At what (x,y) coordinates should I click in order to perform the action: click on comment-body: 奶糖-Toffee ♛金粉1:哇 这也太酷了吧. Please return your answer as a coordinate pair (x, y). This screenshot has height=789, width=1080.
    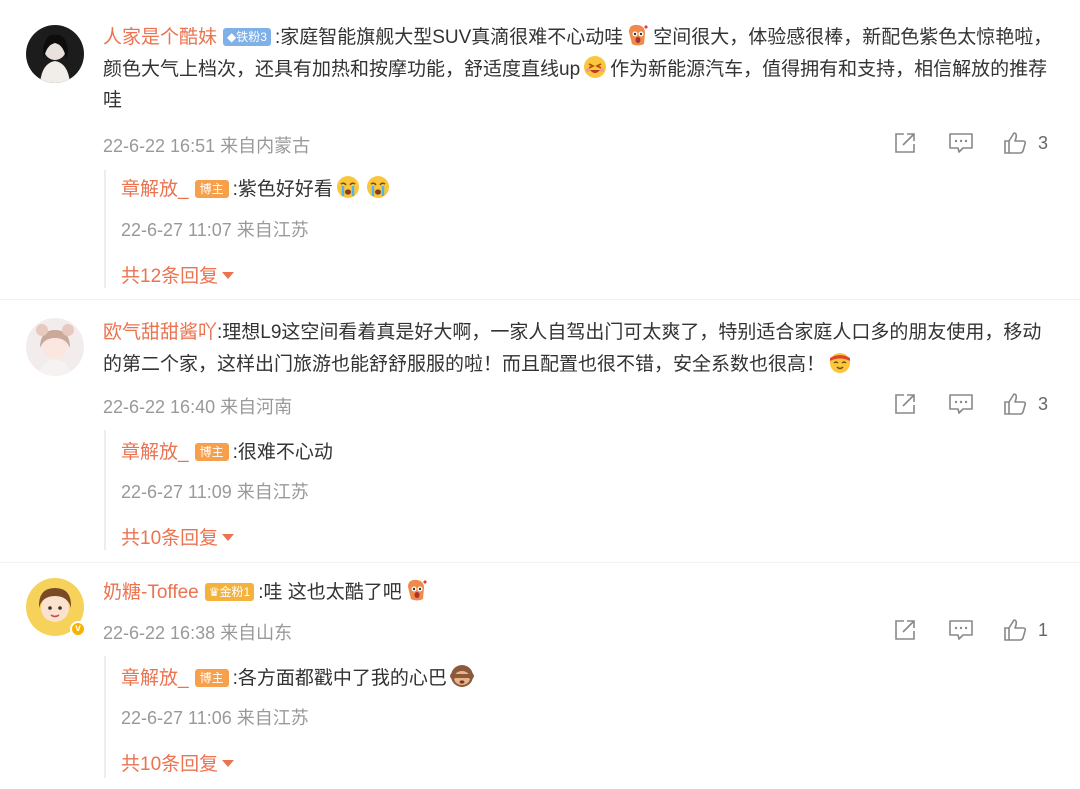
    Looking at the image, I should click on (578, 593).